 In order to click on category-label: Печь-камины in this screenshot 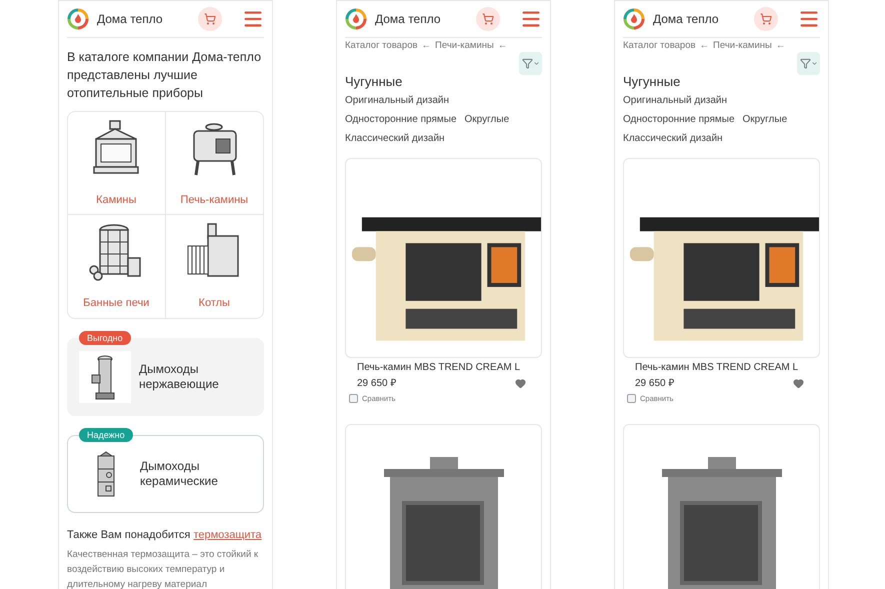, I will do `click(214, 200)`.